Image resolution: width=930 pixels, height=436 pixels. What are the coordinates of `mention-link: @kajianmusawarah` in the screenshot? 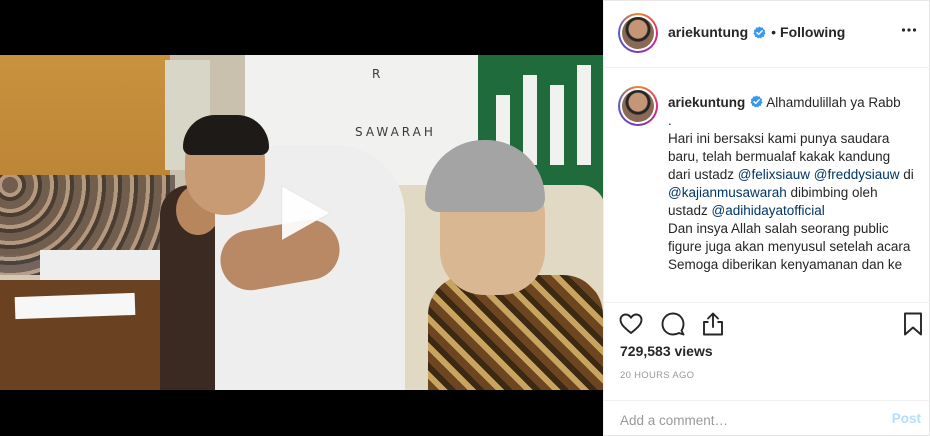 It's located at (727, 192).